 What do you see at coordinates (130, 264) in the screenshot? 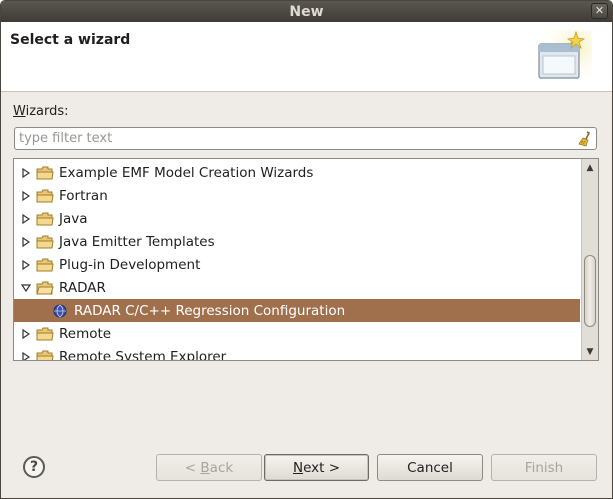
I see `tree-item-label: Plug-in Development` at bounding box center [130, 264].